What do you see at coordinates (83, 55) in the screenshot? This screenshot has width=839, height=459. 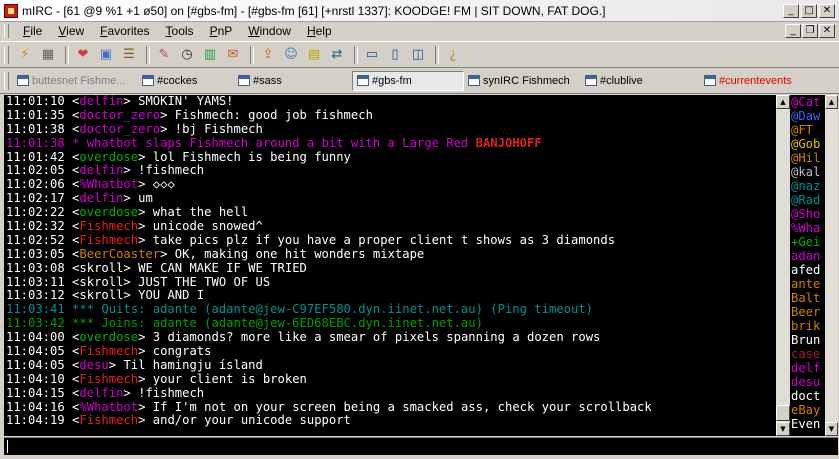 I see `favorites-icon: ❤` at bounding box center [83, 55].